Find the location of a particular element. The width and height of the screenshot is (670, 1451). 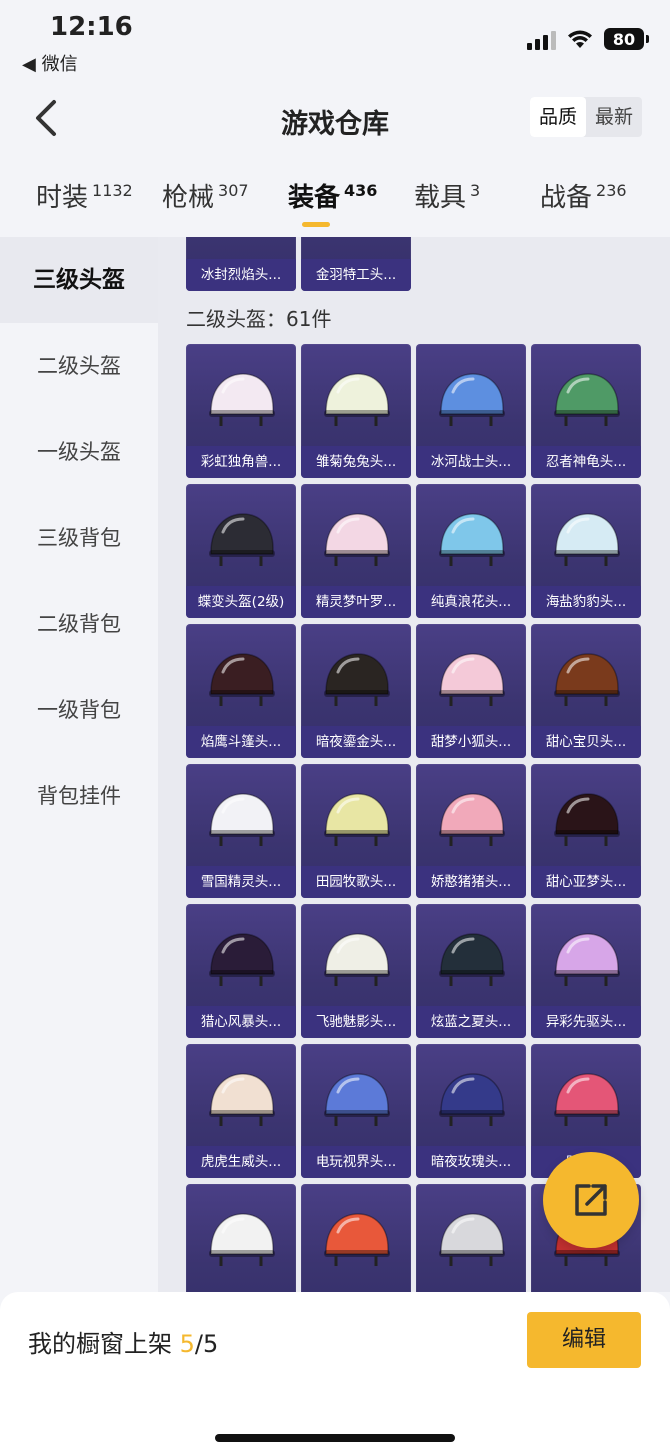

battery-icon: 80 is located at coordinates (626, 39).